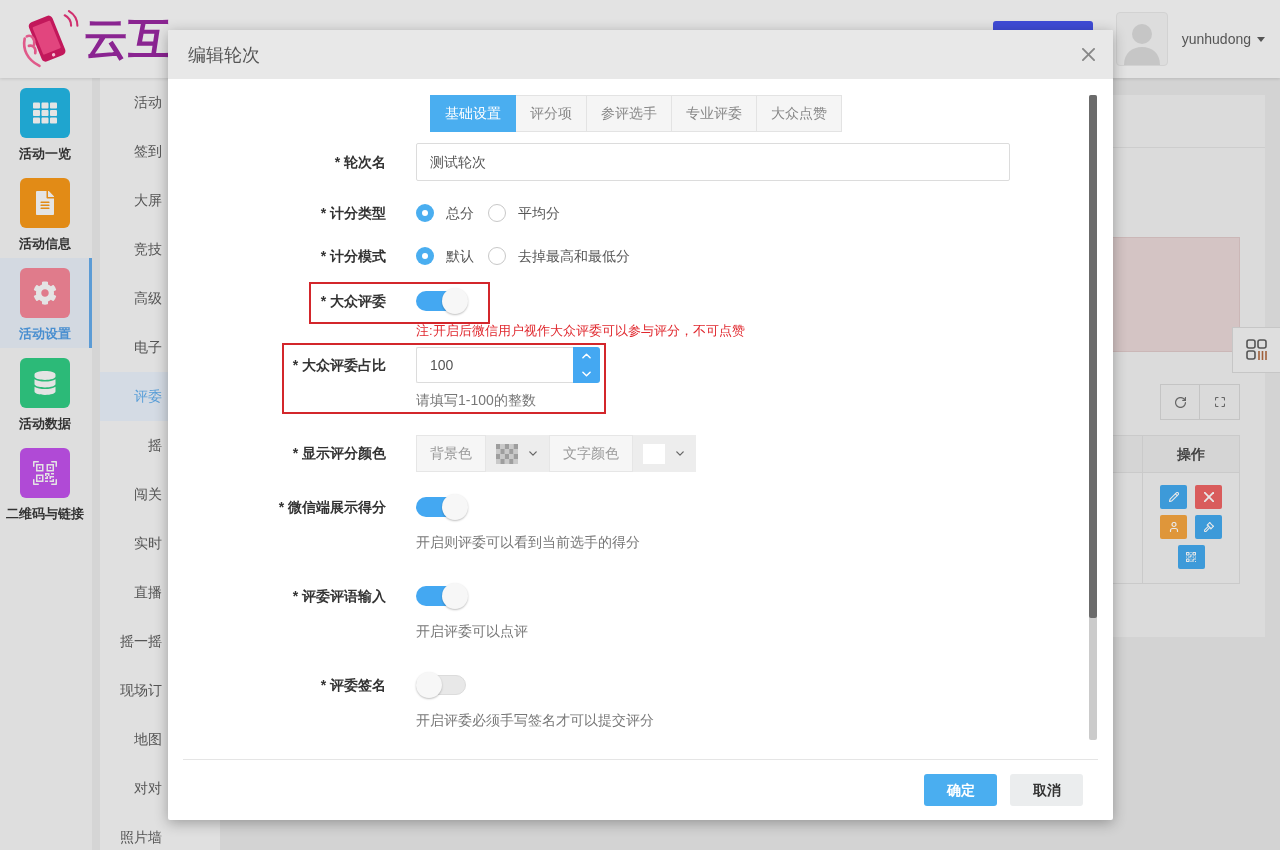 The image size is (1280, 850). Describe the element at coordinates (628, 113) in the screenshot. I see `tab: 参评选手` at that location.